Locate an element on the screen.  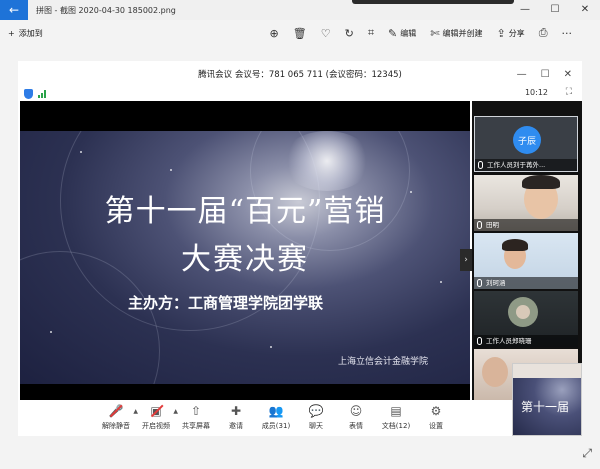
expand-icon: ⤢ is located at coordinates (587, 453).